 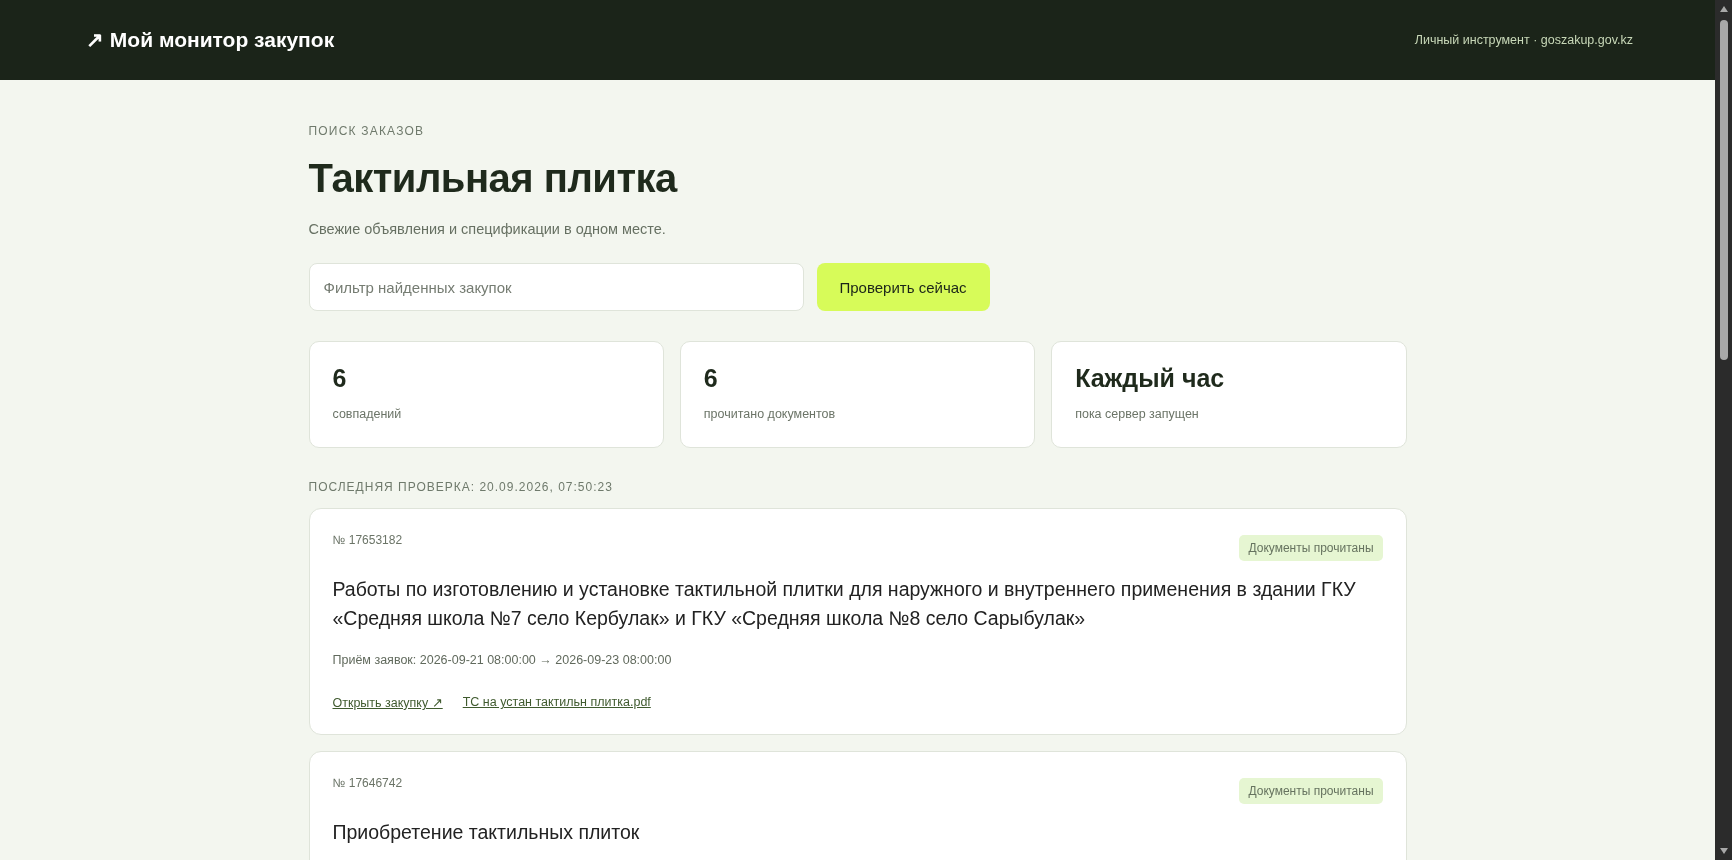 I want to click on tender-link: ТС на устан тактильн плитка.pdf, so click(x=556, y=702).